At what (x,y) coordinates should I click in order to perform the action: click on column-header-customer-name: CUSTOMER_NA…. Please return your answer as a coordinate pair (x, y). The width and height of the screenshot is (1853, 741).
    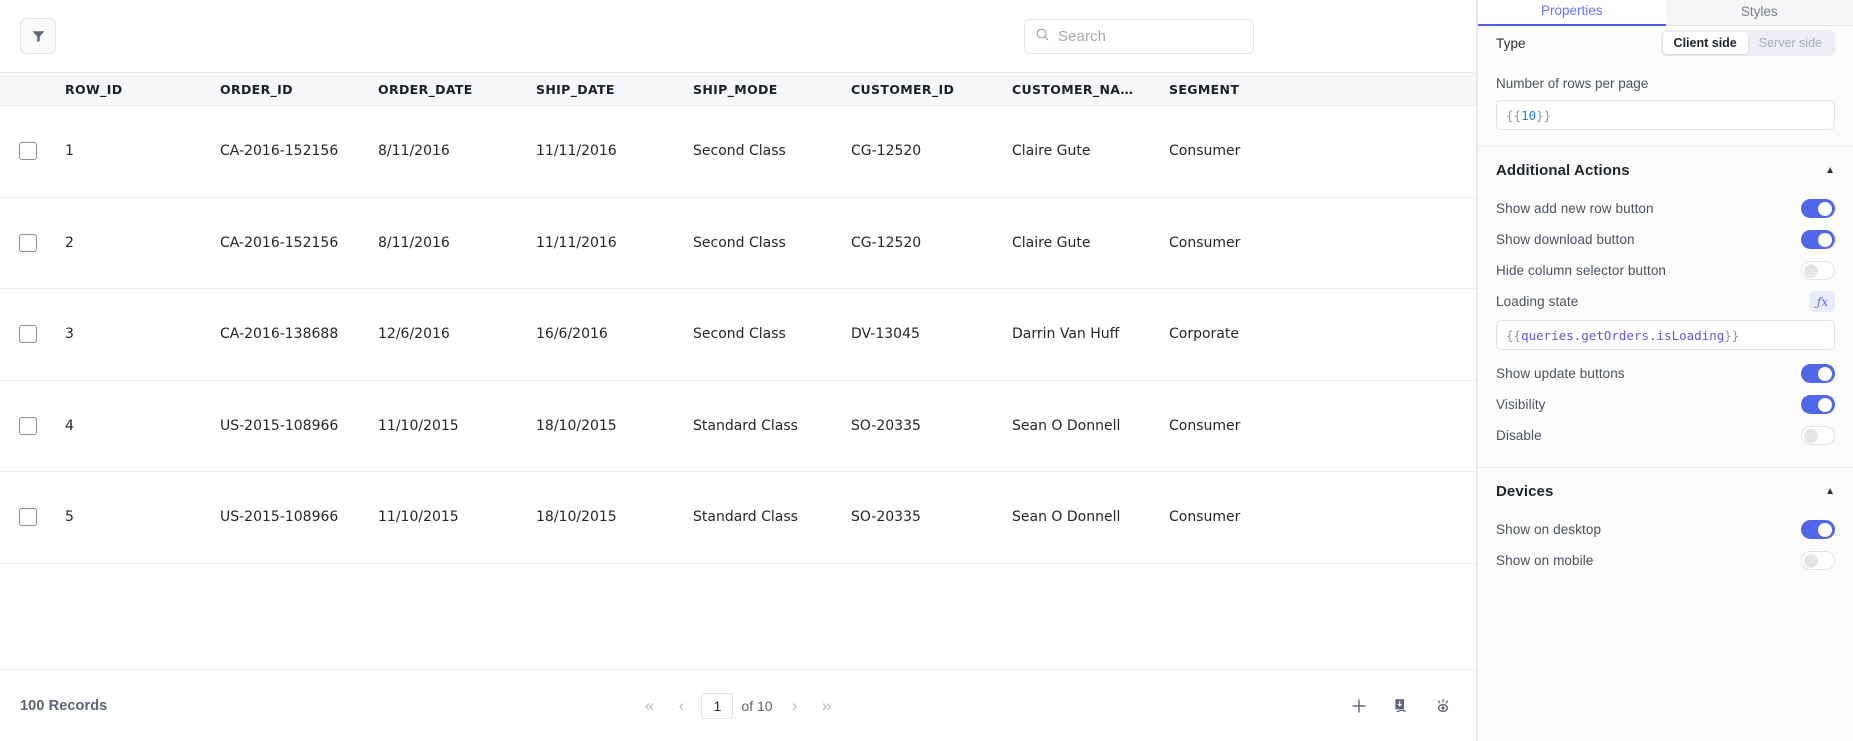
    Looking at the image, I should click on (1090, 89).